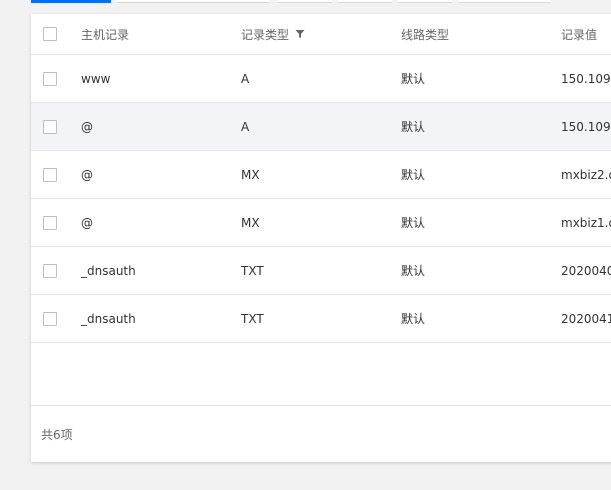  Describe the element at coordinates (425, 34) in the screenshot. I see `column-header-line: 线路类型` at that location.